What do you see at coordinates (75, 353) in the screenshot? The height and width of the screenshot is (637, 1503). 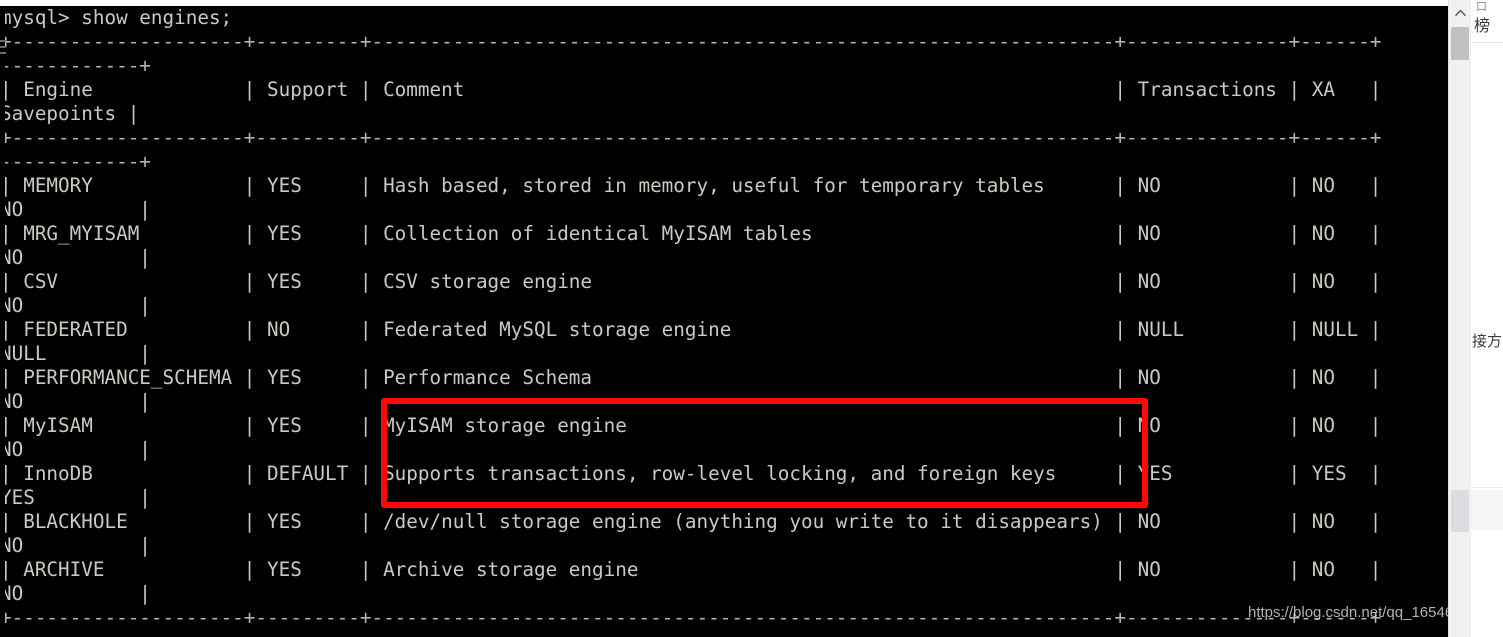 I see `terminal-line: NULL |` at bounding box center [75, 353].